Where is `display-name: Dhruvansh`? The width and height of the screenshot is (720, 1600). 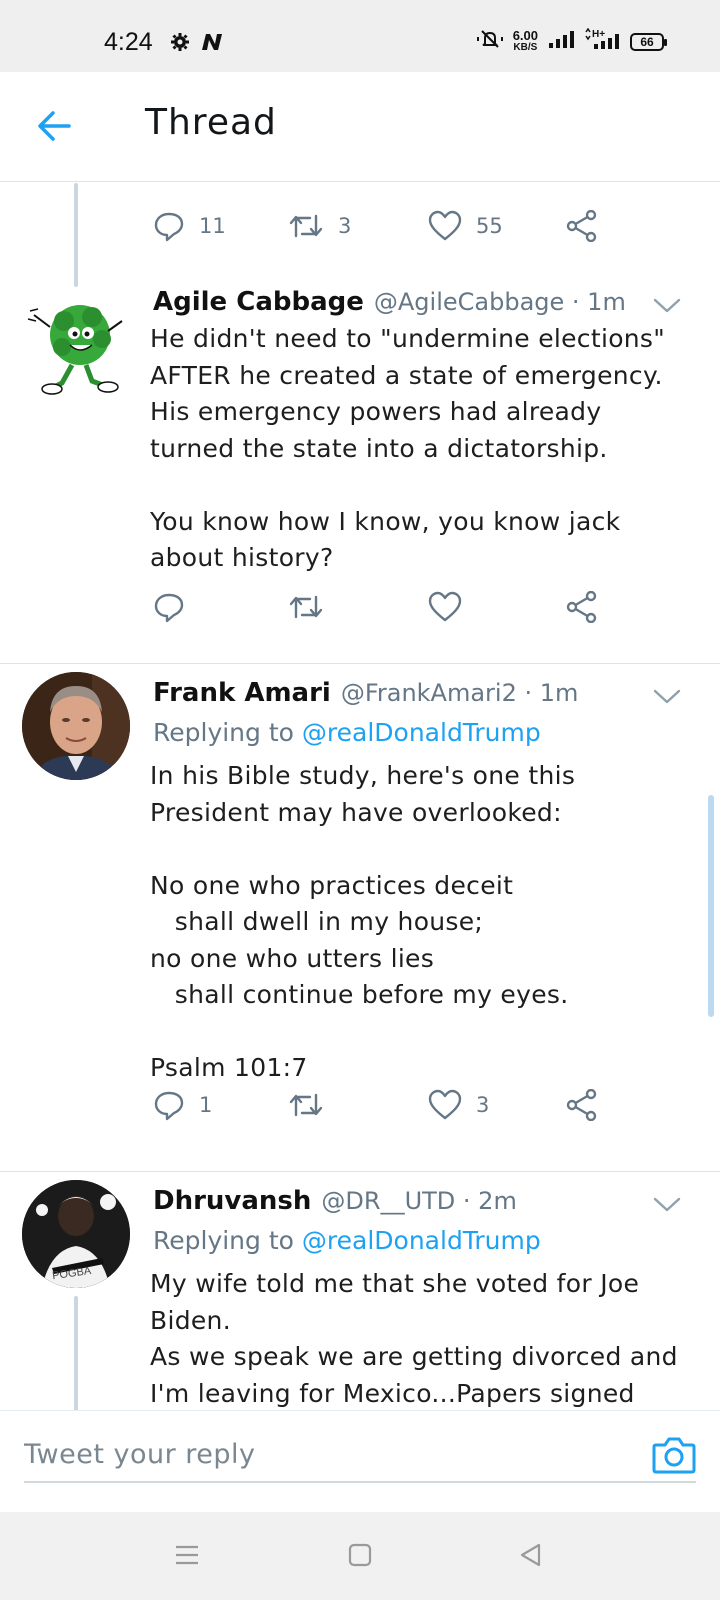
display-name: Dhruvansh is located at coordinates (232, 1201).